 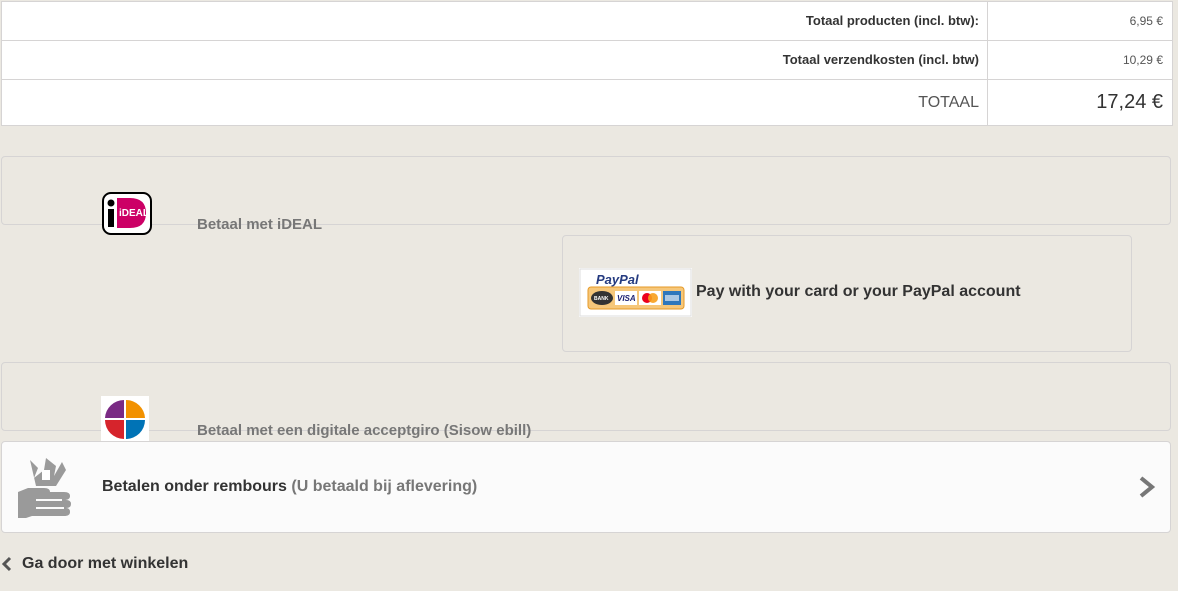 What do you see at coordinates (105, 563) in the screenshot?
I see `continue-shopping-label: Ga door met winkelen` at bounding box center [105, 563].